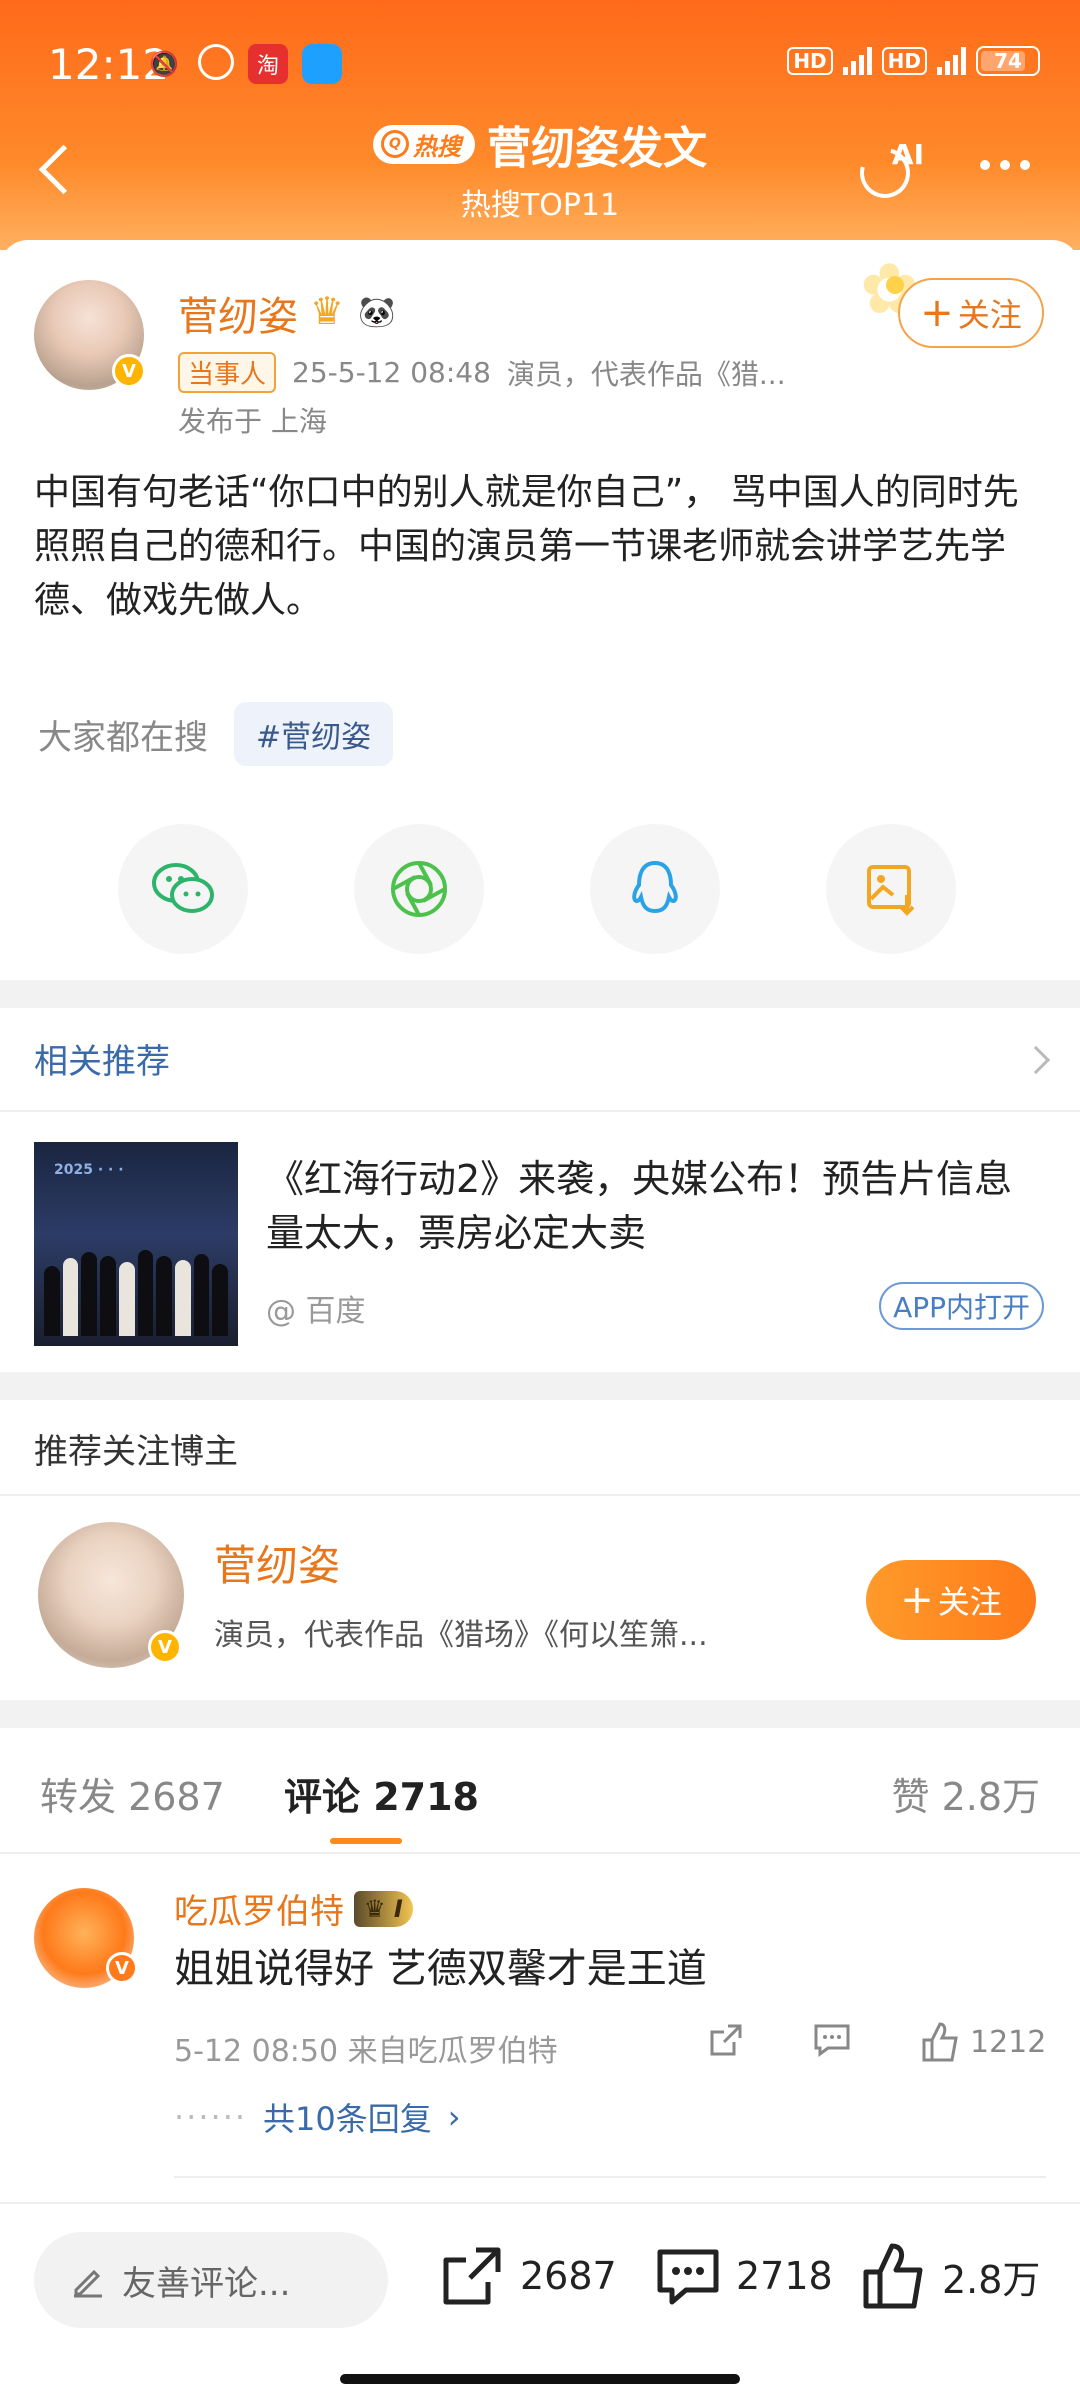  I want to click on alarm-icon, so click(216, 62).